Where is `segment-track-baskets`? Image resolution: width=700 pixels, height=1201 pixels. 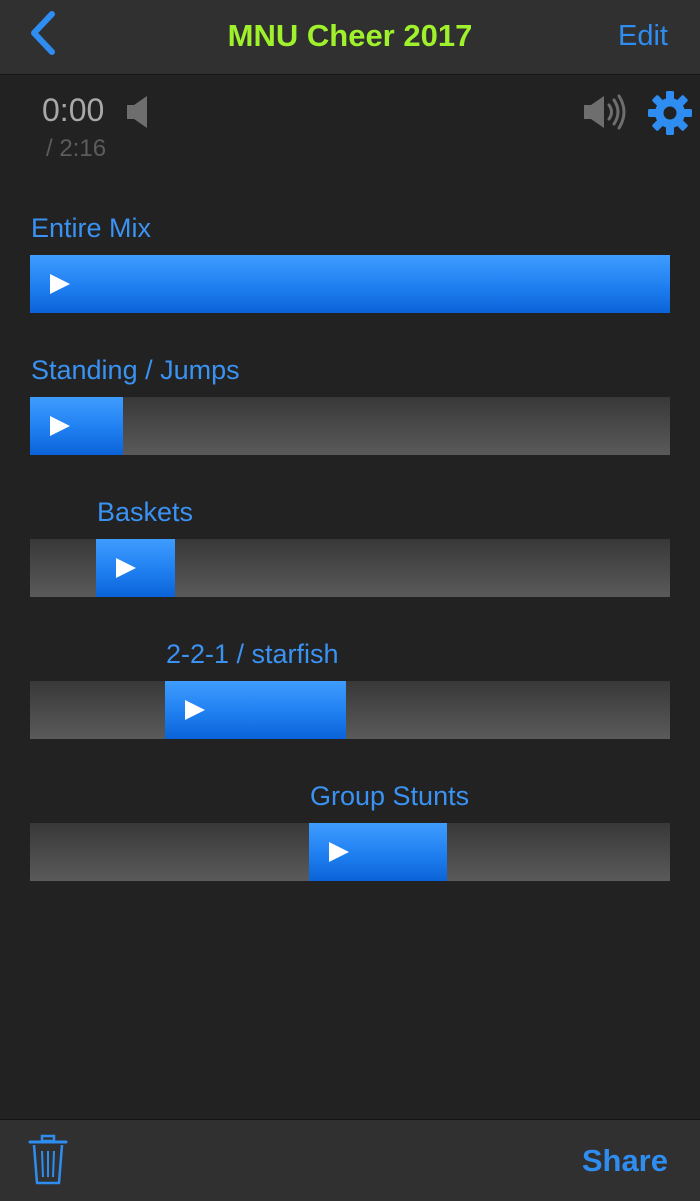 segment-track-baskets is located at coordinates (350, 568).